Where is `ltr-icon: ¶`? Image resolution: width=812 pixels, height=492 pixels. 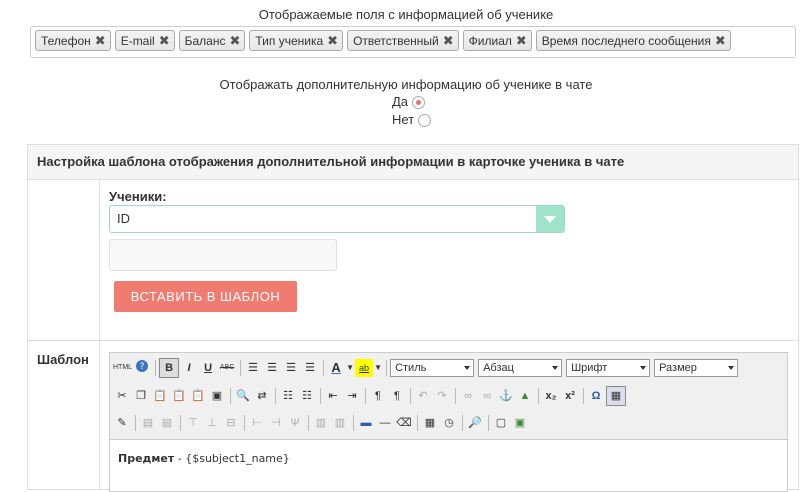
ltr-icon: ¶ is located at coordinates (378, 396).